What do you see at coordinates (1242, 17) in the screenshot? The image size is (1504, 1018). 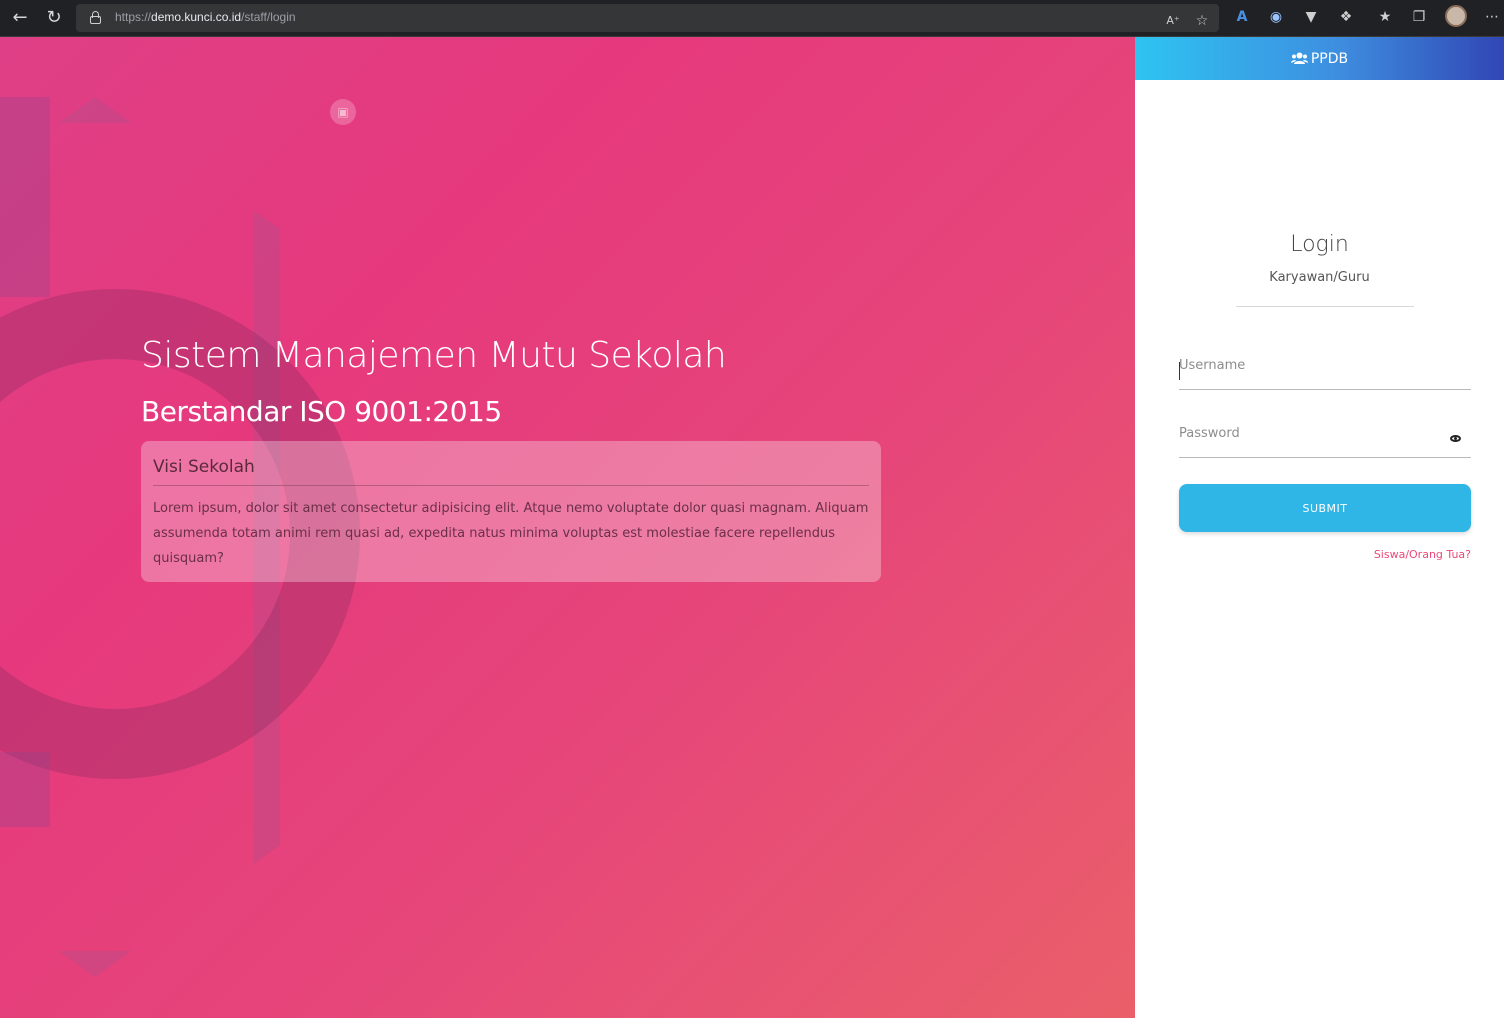 I see `translate-icon: A` at bounding box center [1242, 17].